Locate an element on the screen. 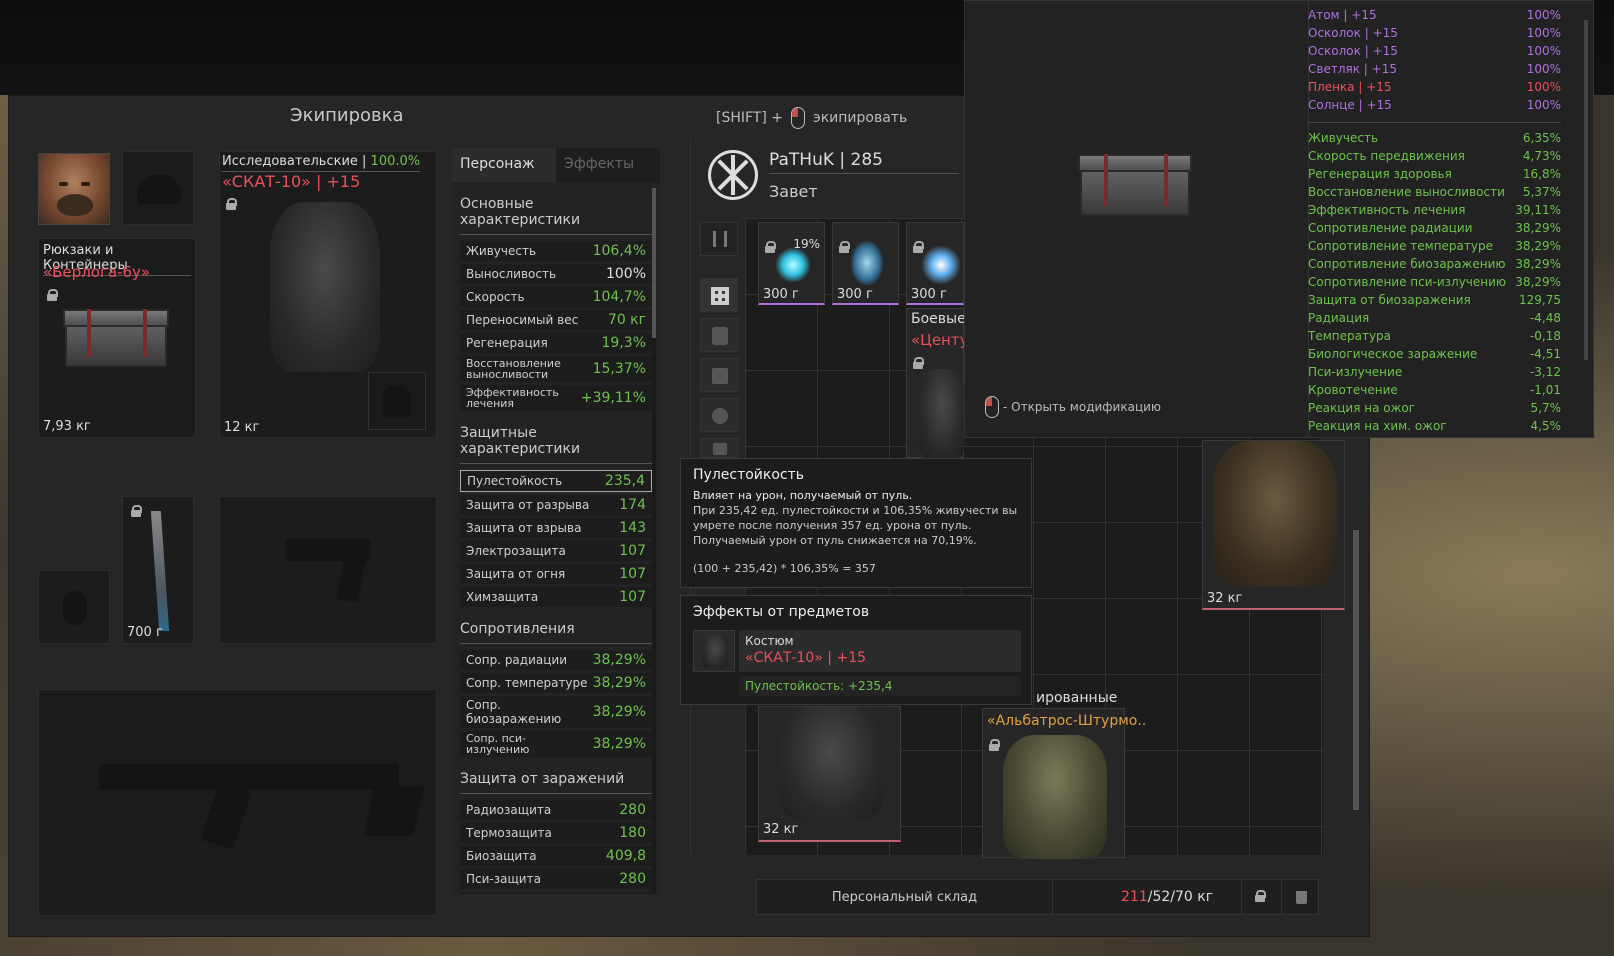 This screenshot has height=956, width=1614. artifact-tile: 19% 300 г is located at coordinates (791, 263).